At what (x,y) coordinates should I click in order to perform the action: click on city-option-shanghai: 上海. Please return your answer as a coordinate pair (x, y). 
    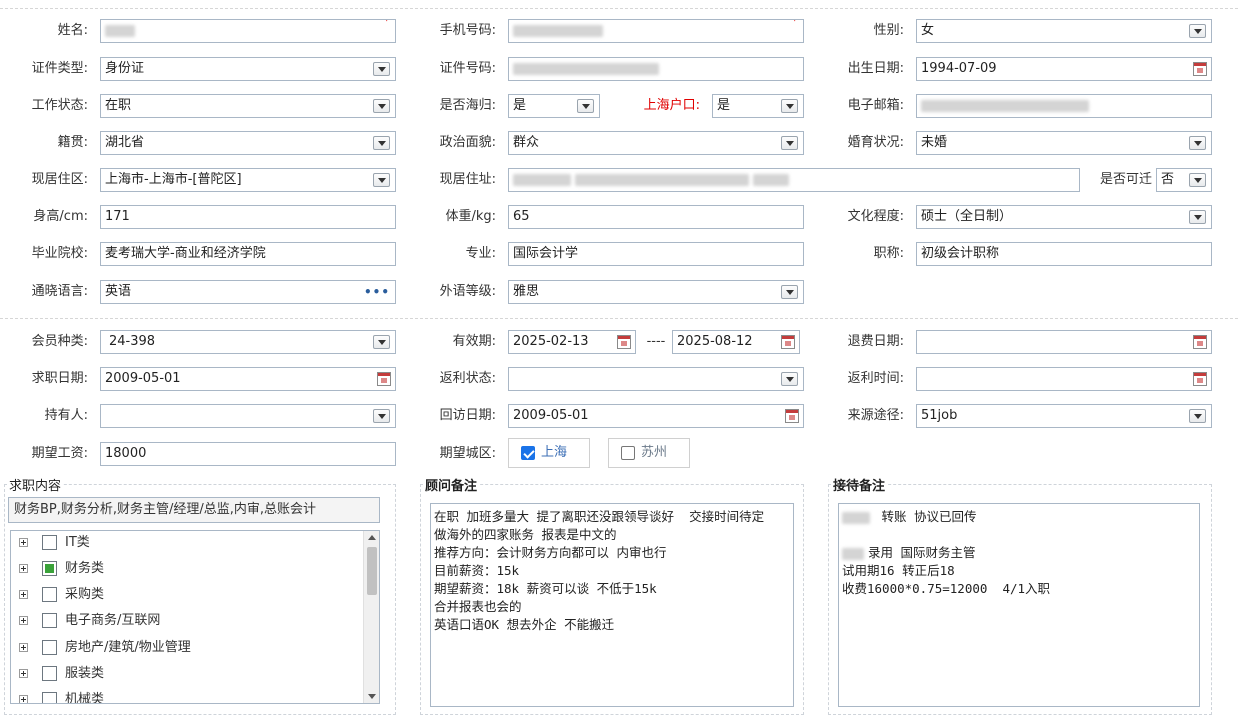
    Looking at the image, I should click on (549, 453).